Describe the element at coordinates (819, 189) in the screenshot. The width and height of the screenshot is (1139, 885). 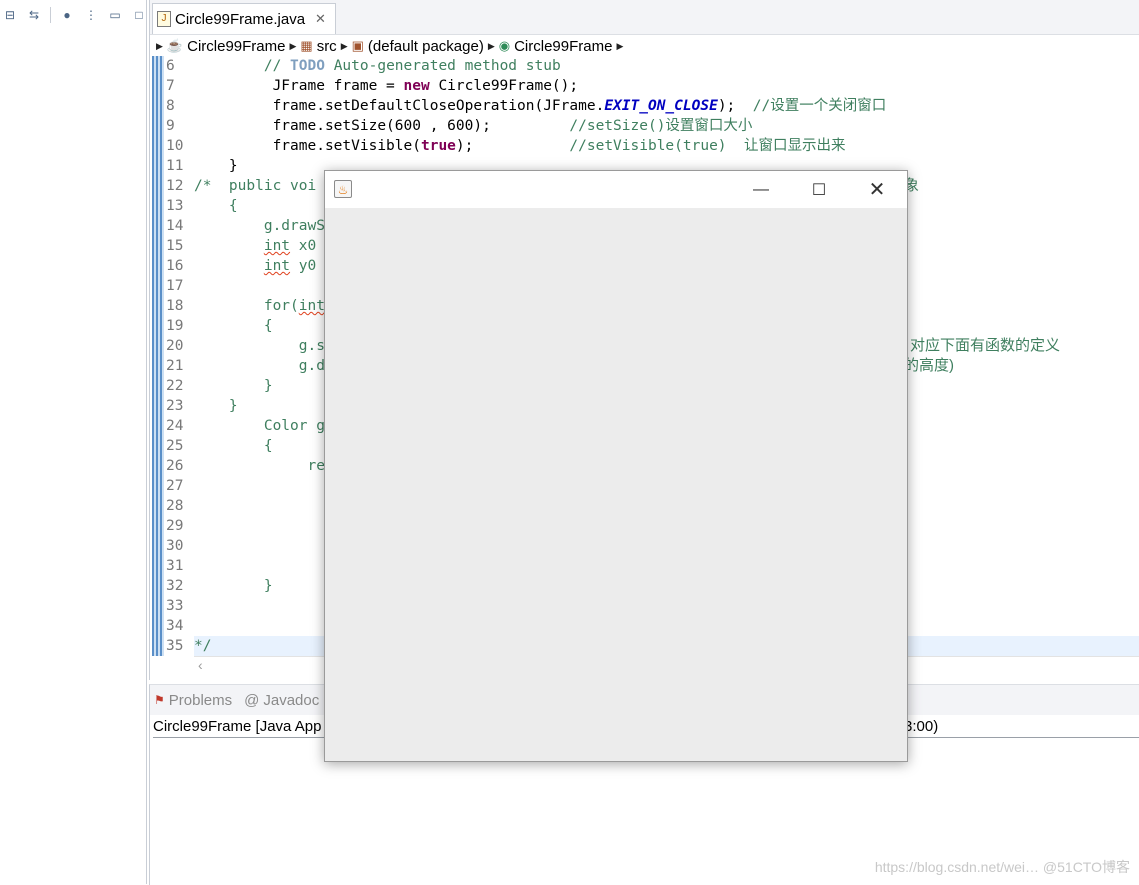
I see `maximize-button: ☐` at that location.